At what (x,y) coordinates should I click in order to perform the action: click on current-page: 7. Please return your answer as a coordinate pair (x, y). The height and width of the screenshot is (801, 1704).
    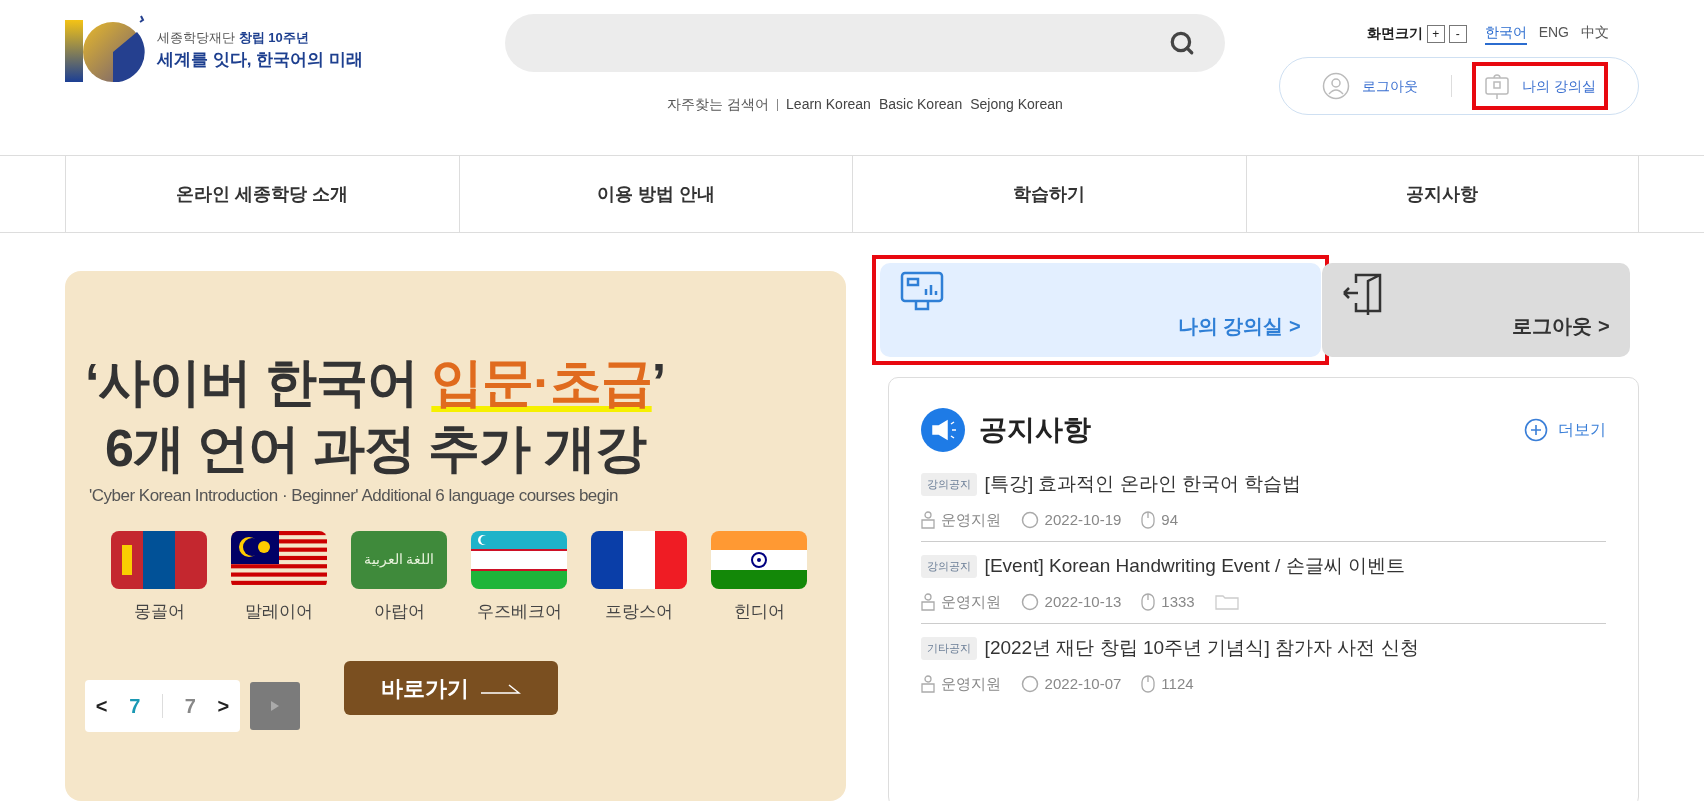
    Looking at the image, I should click on (135, 706).